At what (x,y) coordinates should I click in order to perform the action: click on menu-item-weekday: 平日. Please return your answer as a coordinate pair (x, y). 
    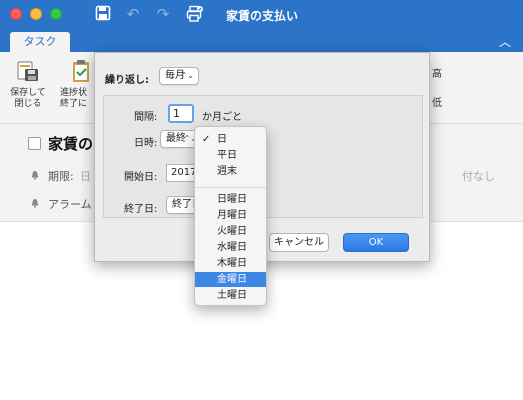
    Looking at the image, I should click on (230, 155).